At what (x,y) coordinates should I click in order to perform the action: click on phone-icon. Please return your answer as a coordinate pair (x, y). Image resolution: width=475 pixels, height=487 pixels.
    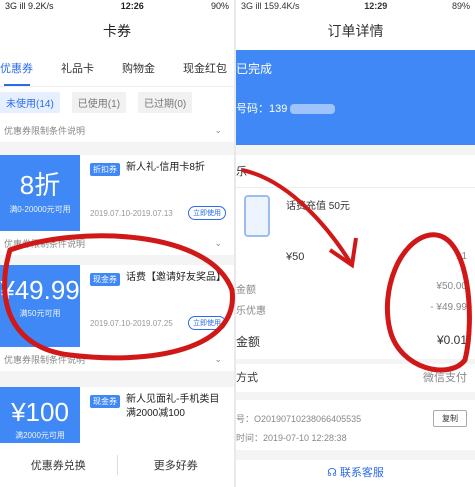
    Looking at the image, I should click on (257, 216).